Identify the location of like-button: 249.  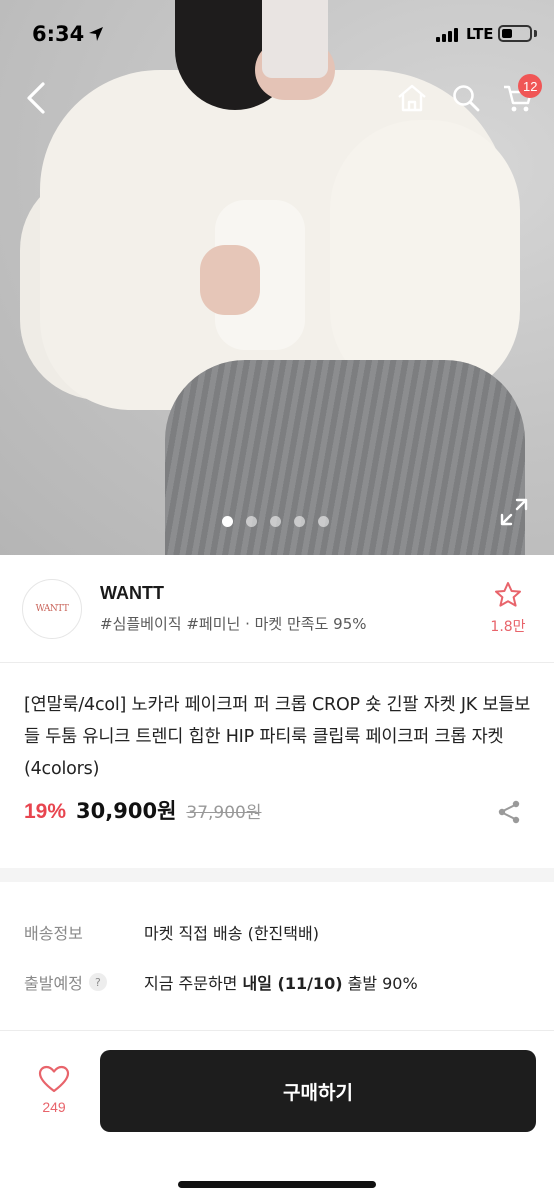
(54, 1090).